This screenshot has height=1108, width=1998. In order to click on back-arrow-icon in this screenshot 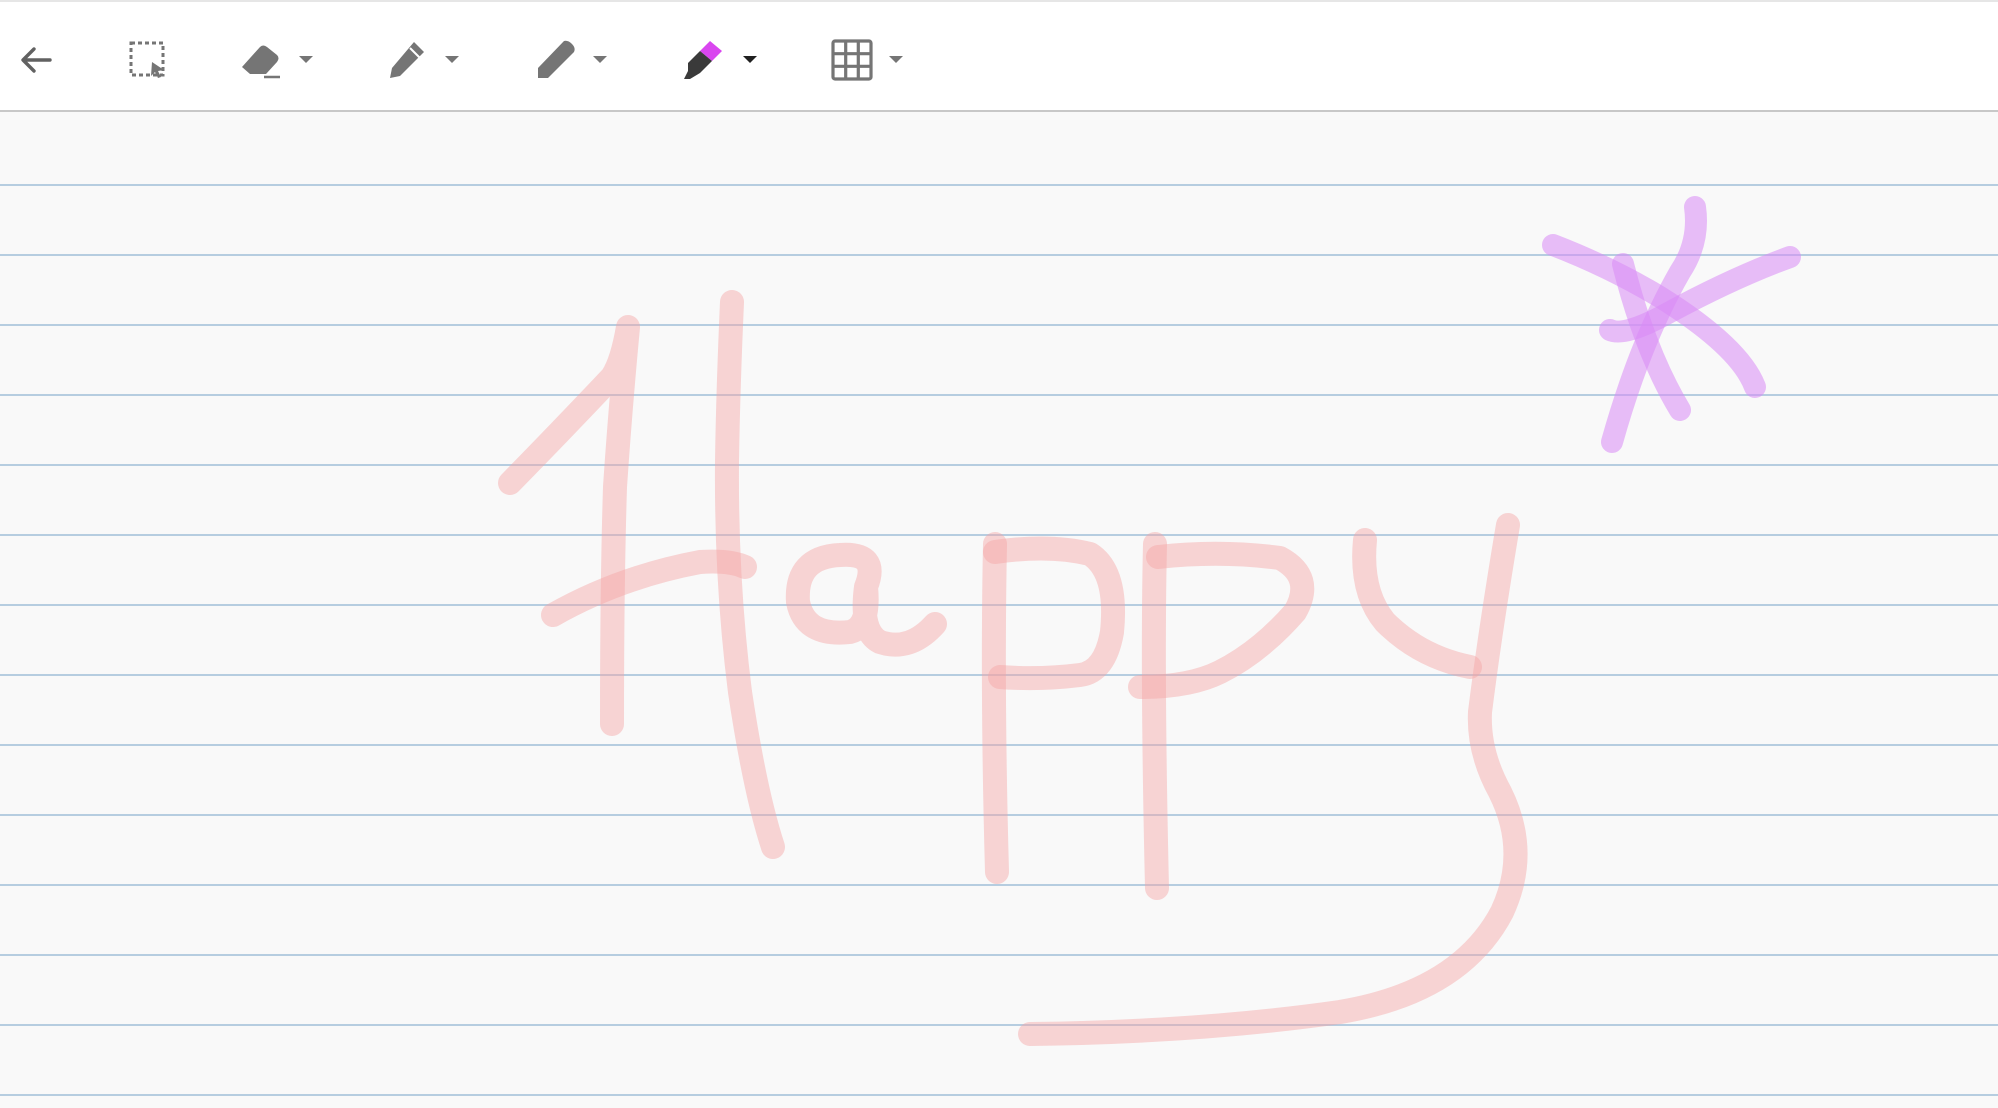, I will do `click(36, 60)`.